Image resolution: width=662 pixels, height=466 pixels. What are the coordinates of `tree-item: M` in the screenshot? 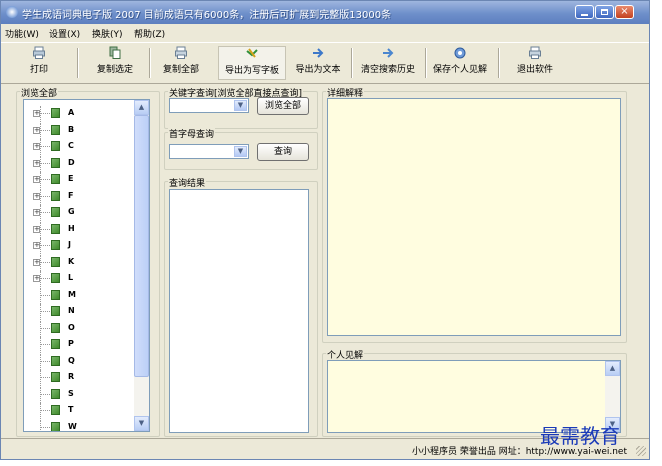 It's located at (80, 295).